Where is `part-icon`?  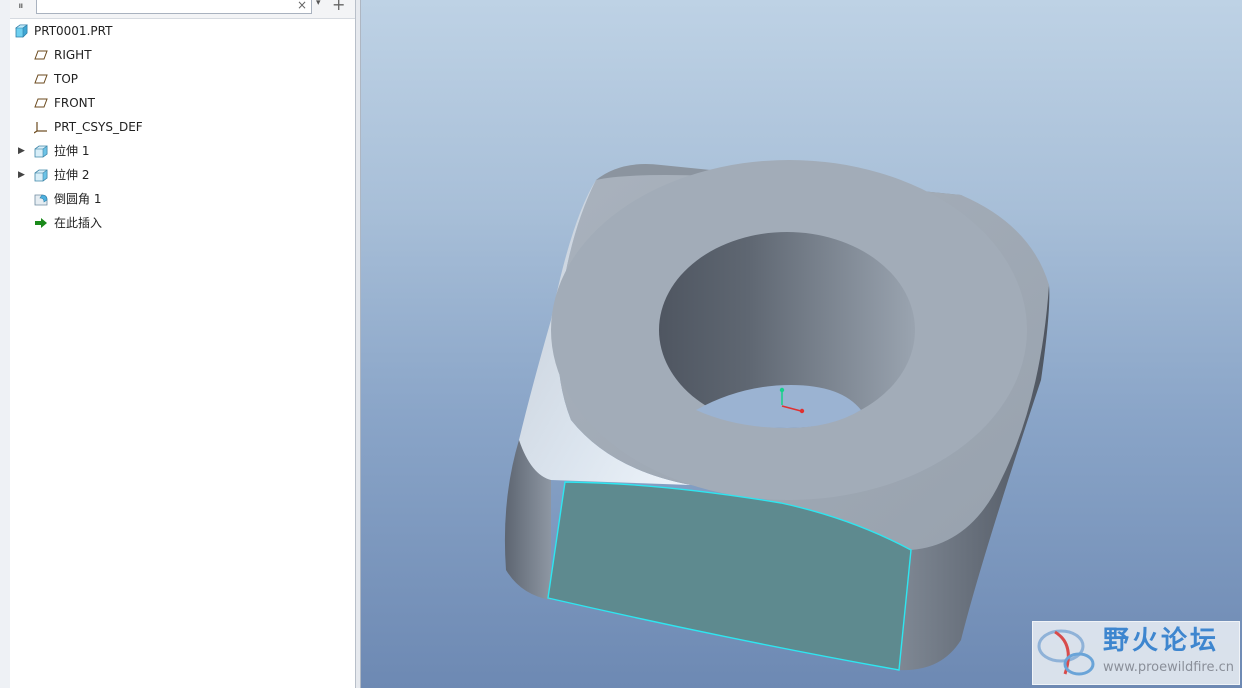 part-icon is located at coordinates (21, 31).